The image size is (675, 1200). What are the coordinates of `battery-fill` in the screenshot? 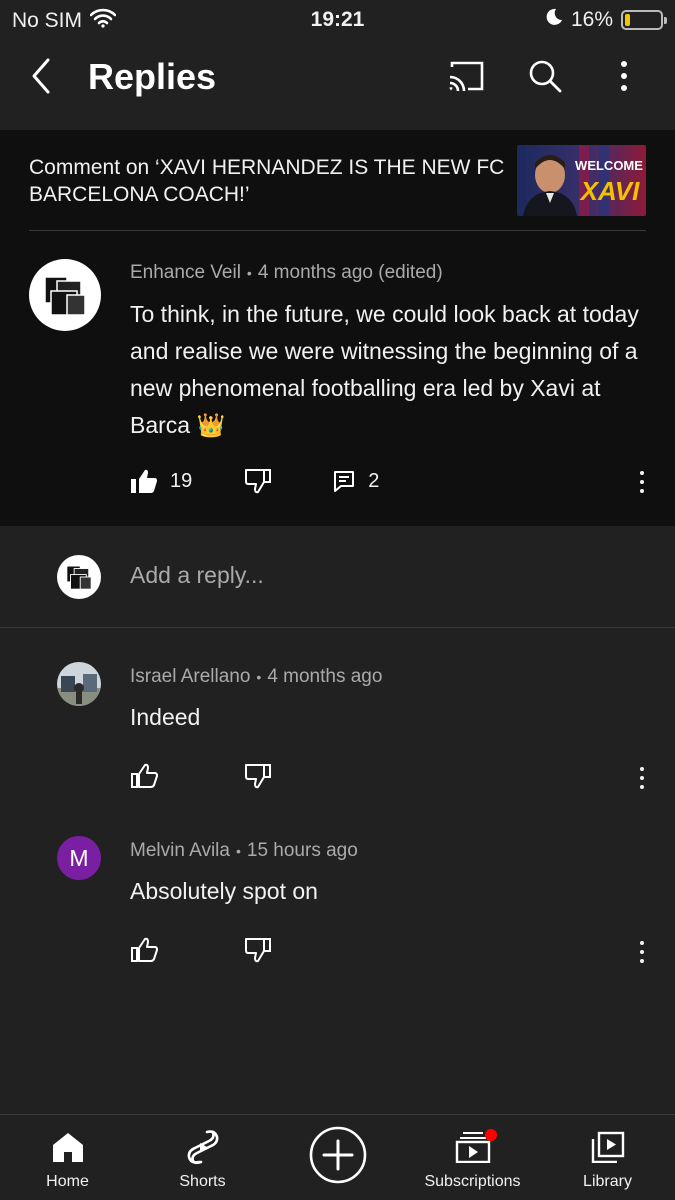 It's located at (627, 20).